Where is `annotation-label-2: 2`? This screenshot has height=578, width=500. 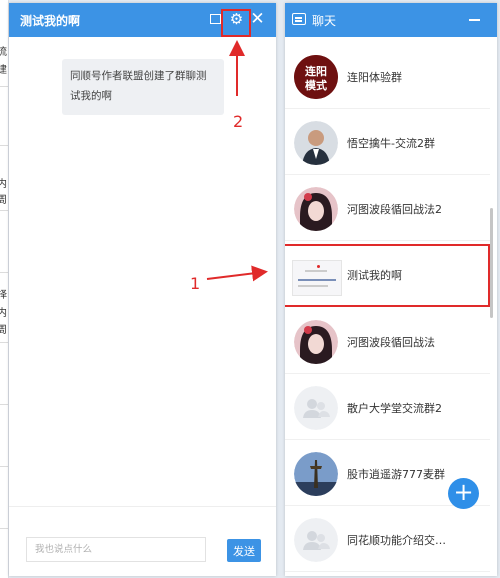 annotation-label-2: 2 is located at coordinates (238, 121).